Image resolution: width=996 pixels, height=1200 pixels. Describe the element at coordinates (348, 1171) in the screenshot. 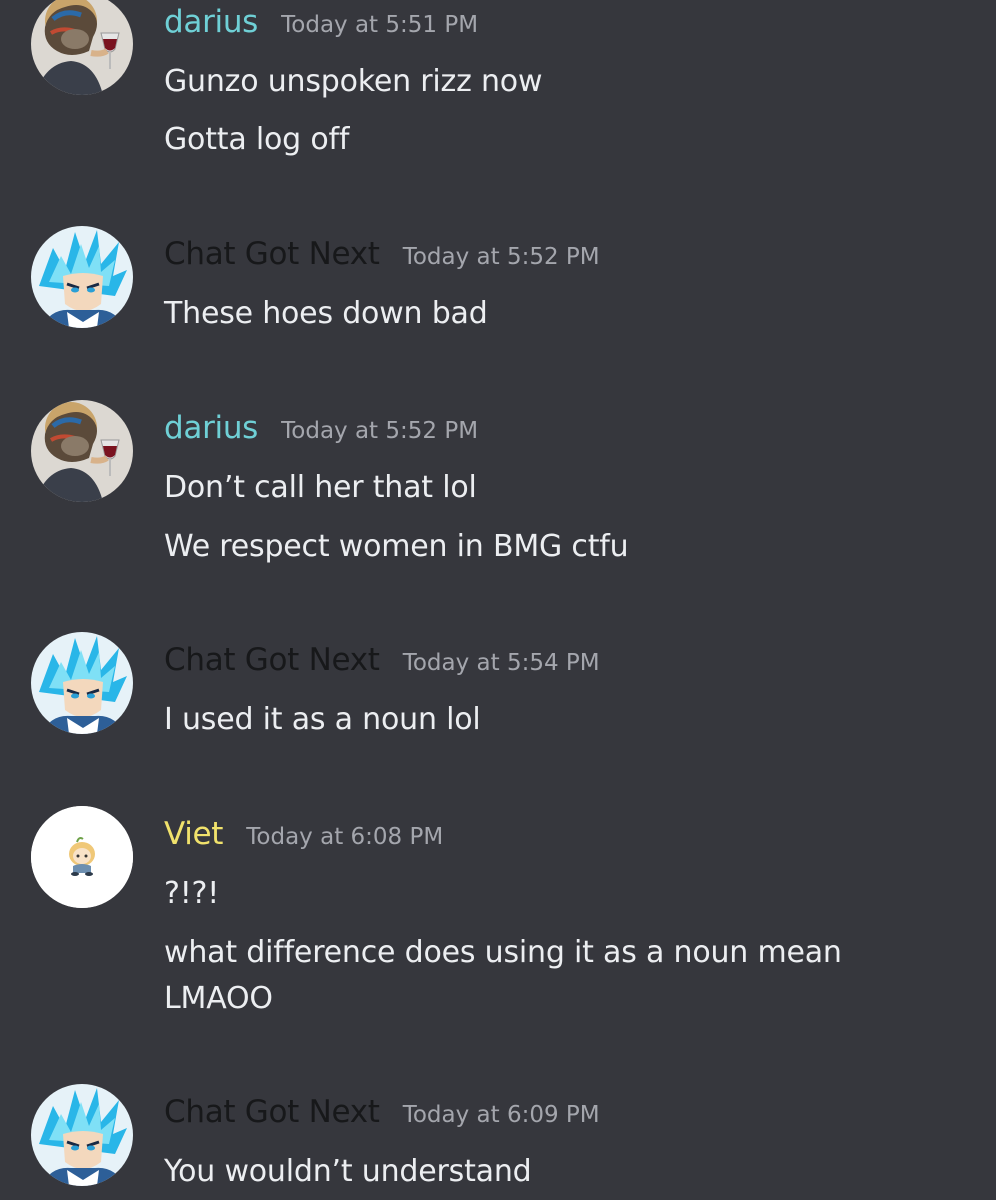

I see `message-text: You wouldn’t understand` at that location.